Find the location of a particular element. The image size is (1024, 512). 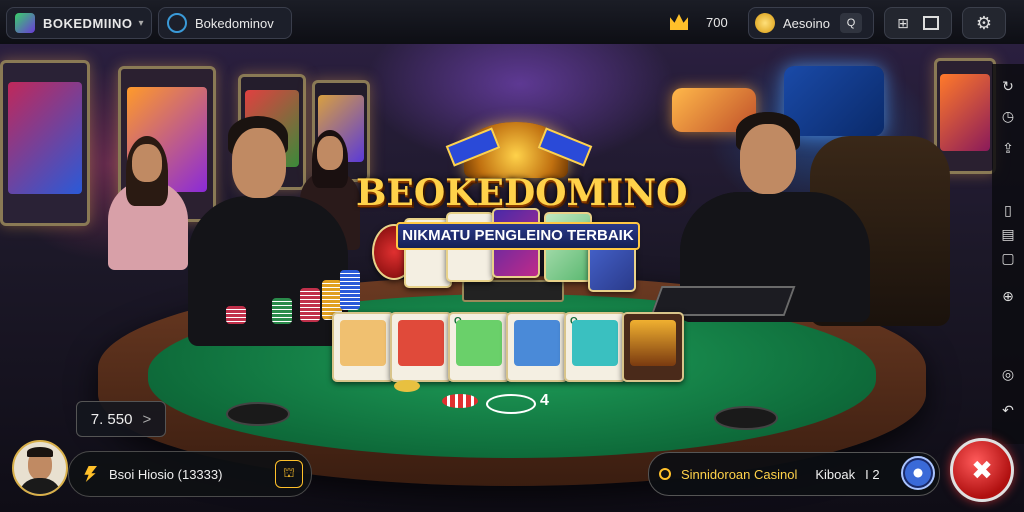

coin-icon is located at coordinates (765, 23).